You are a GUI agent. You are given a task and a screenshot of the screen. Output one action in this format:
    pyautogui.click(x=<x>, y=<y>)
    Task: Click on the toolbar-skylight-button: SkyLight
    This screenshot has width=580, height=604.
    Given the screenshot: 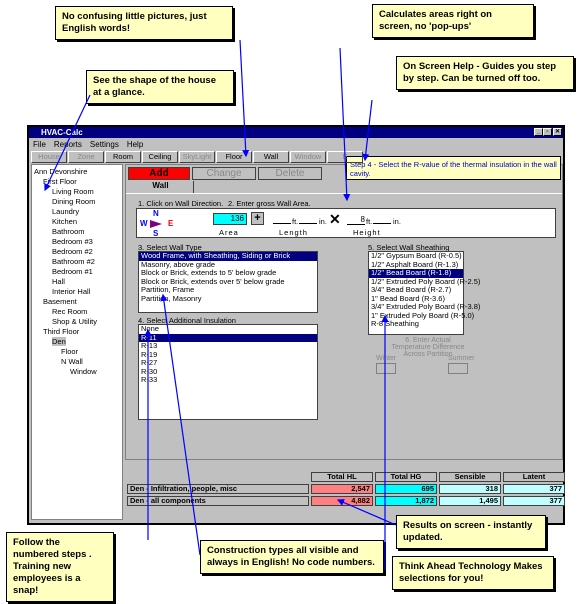 What is the action you would take?
    pyautogui.click(x=197, y=157)
    